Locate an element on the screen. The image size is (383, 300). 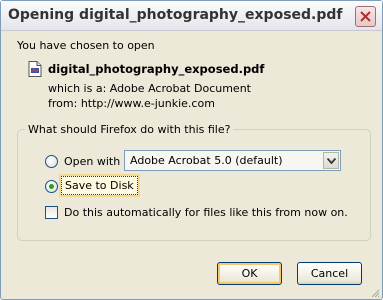
file-type-label: which is a: is located at coordinates (77, 88).